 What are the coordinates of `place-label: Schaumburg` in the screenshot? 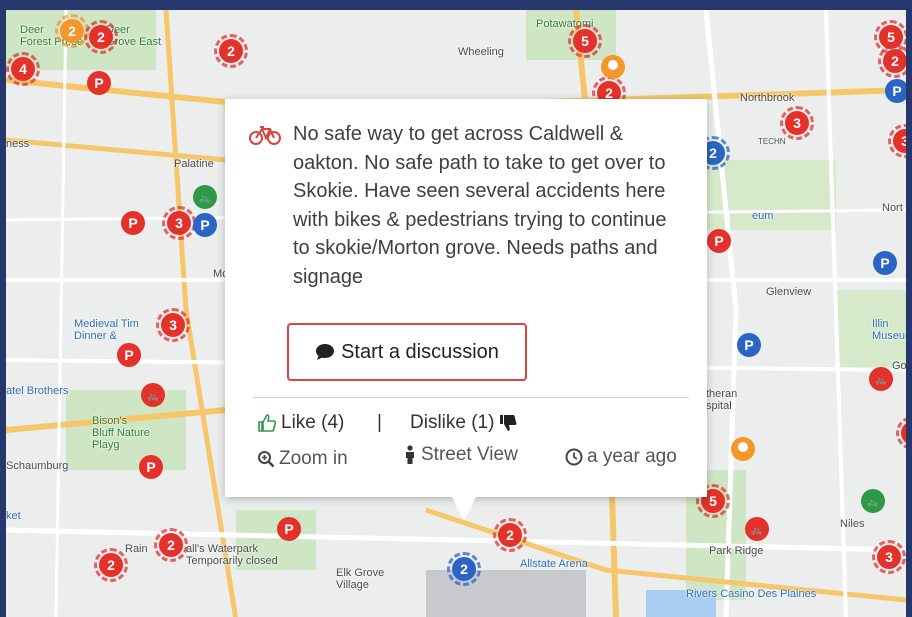 It's located at (37, 466).